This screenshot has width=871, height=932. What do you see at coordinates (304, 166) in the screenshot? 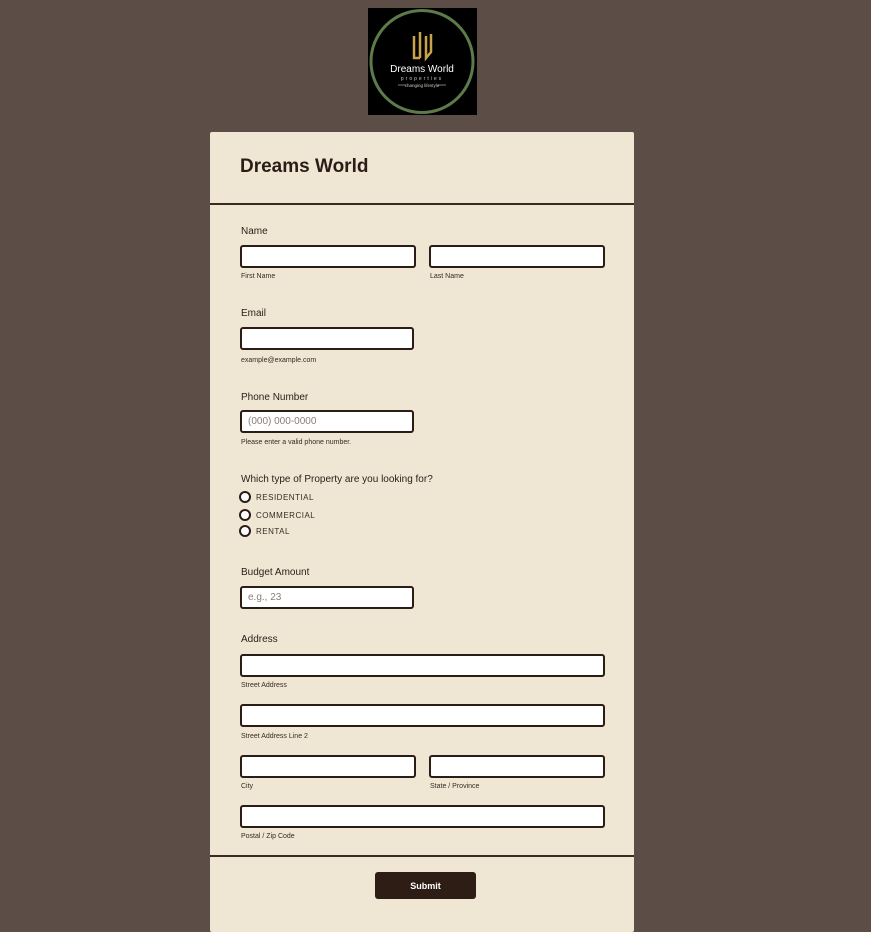
I see `form-title: Dreams World` at bounding box center [304, 166].